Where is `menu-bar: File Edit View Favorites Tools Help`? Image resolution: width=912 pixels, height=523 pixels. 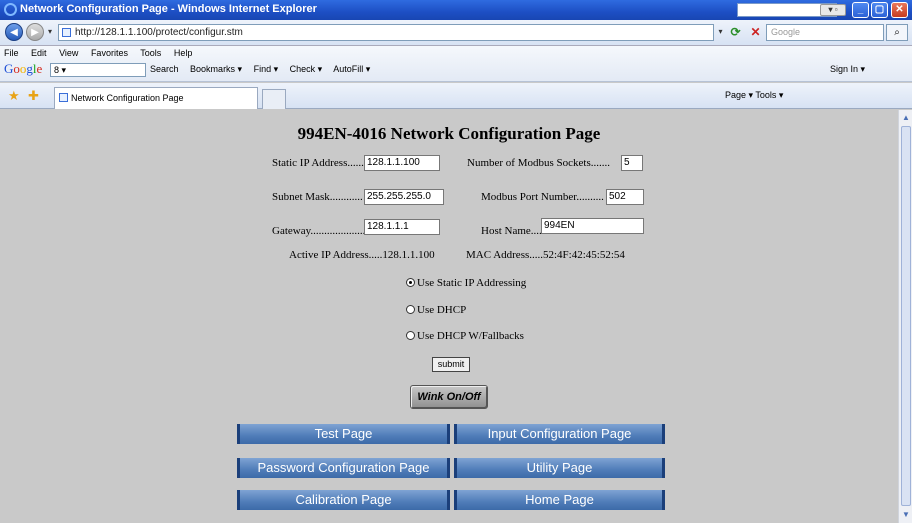 menu-bar: File Edit View Favorites Tools Help is located at coordinates (103, 54).